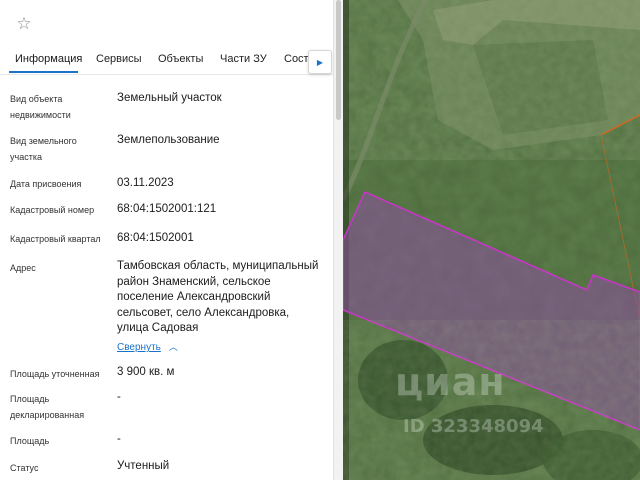  What do you see at coordinates (24, 468) in the screenshot?
I see `label-status: Статус` at bounding box center [24, 468].